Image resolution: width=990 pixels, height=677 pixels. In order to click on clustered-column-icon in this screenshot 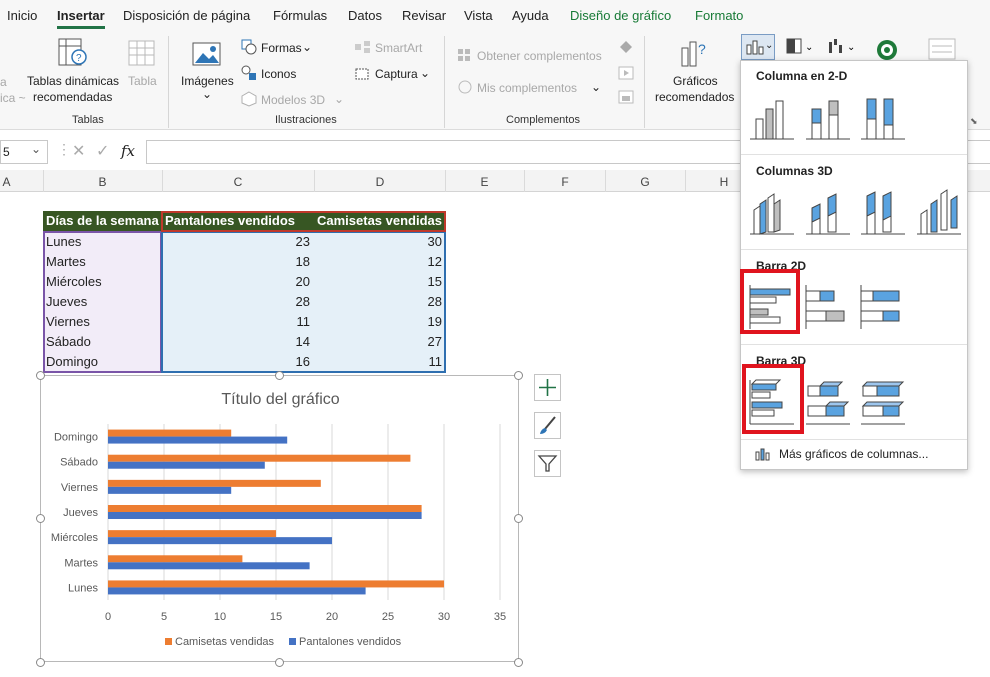, I will do `click(772, 117)`.